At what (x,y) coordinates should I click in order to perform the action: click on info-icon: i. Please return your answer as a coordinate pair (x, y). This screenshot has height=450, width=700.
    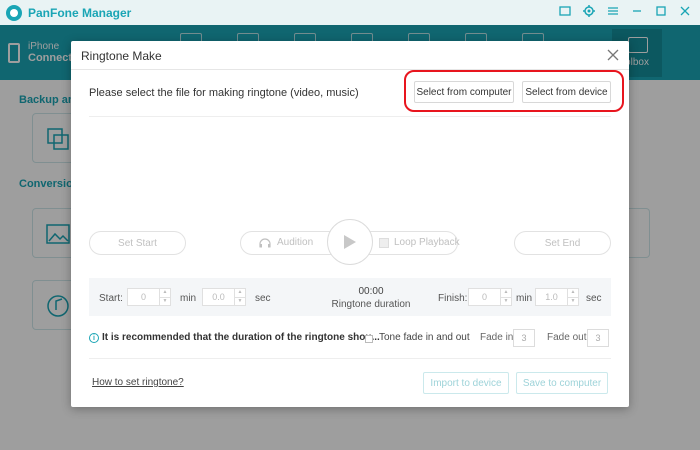
    Looking at the image, I should click on (94, 338).